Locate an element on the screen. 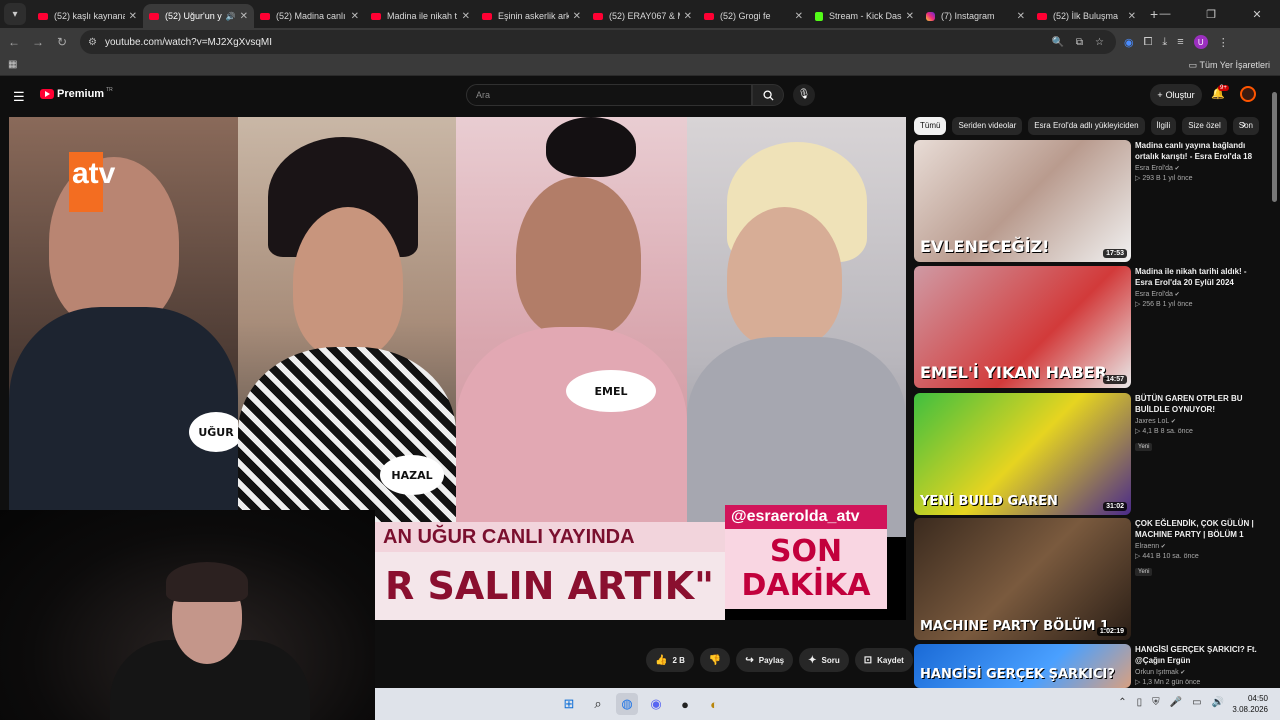  battery-icon: ▯ is located at coordinates (1140, 702).